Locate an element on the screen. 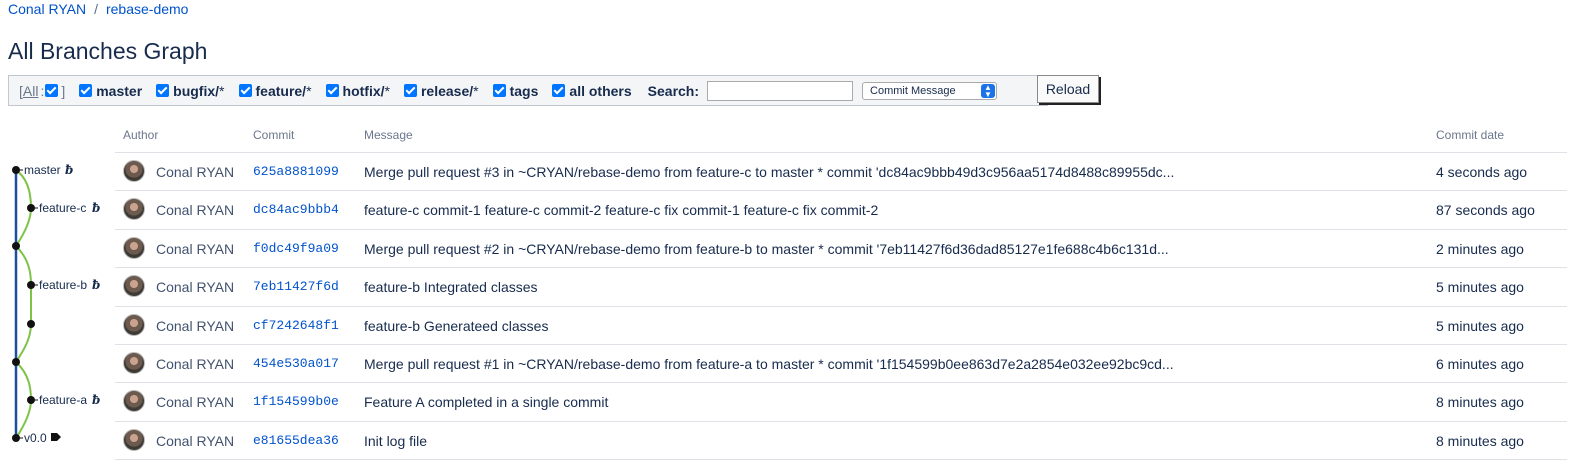 This screenshot has width=1592, height=468. filter-feature: feature/* is located at coordinates (275, 90).